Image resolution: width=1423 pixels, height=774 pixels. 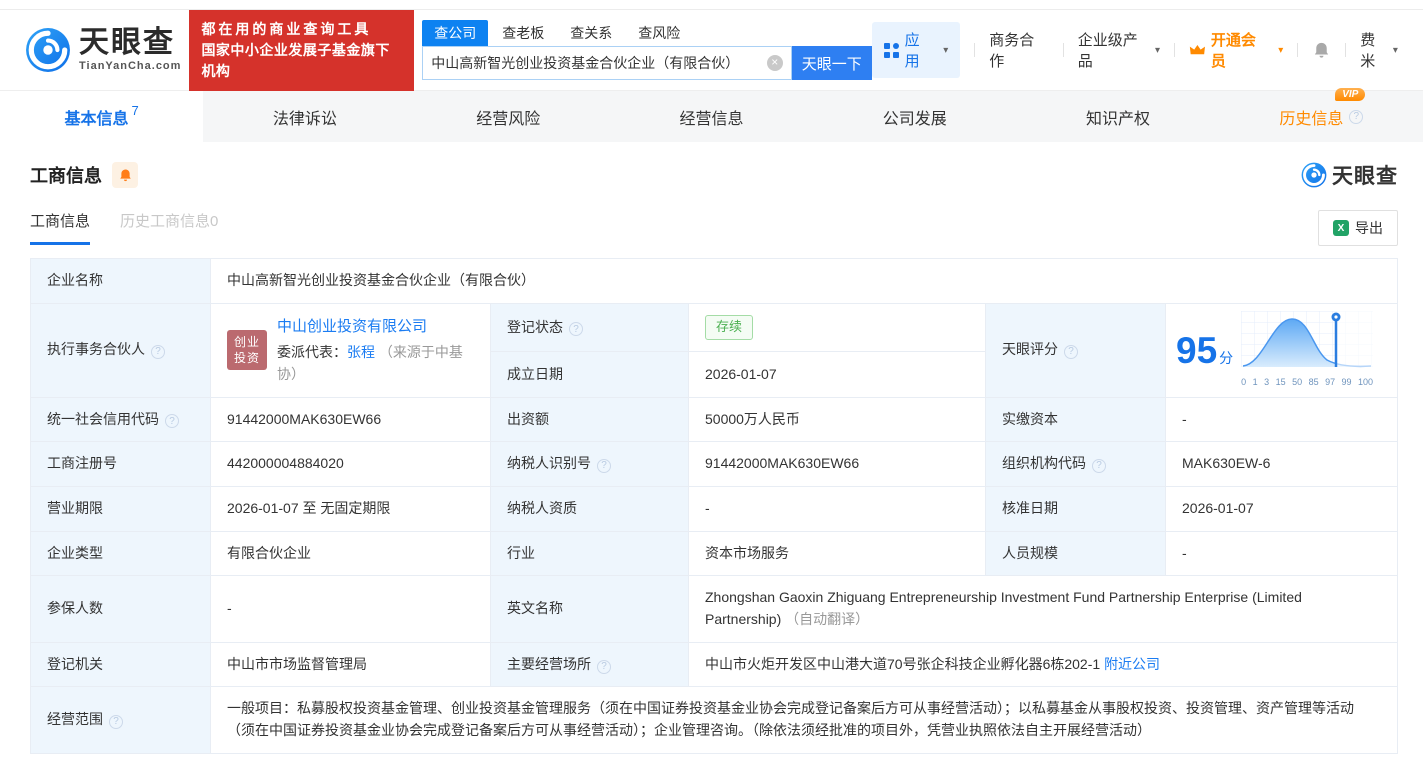 What do you see at coordinates (1226, 357) in the screenshot?
I see `score-unit: 分` at bounding box center [1226, 357].